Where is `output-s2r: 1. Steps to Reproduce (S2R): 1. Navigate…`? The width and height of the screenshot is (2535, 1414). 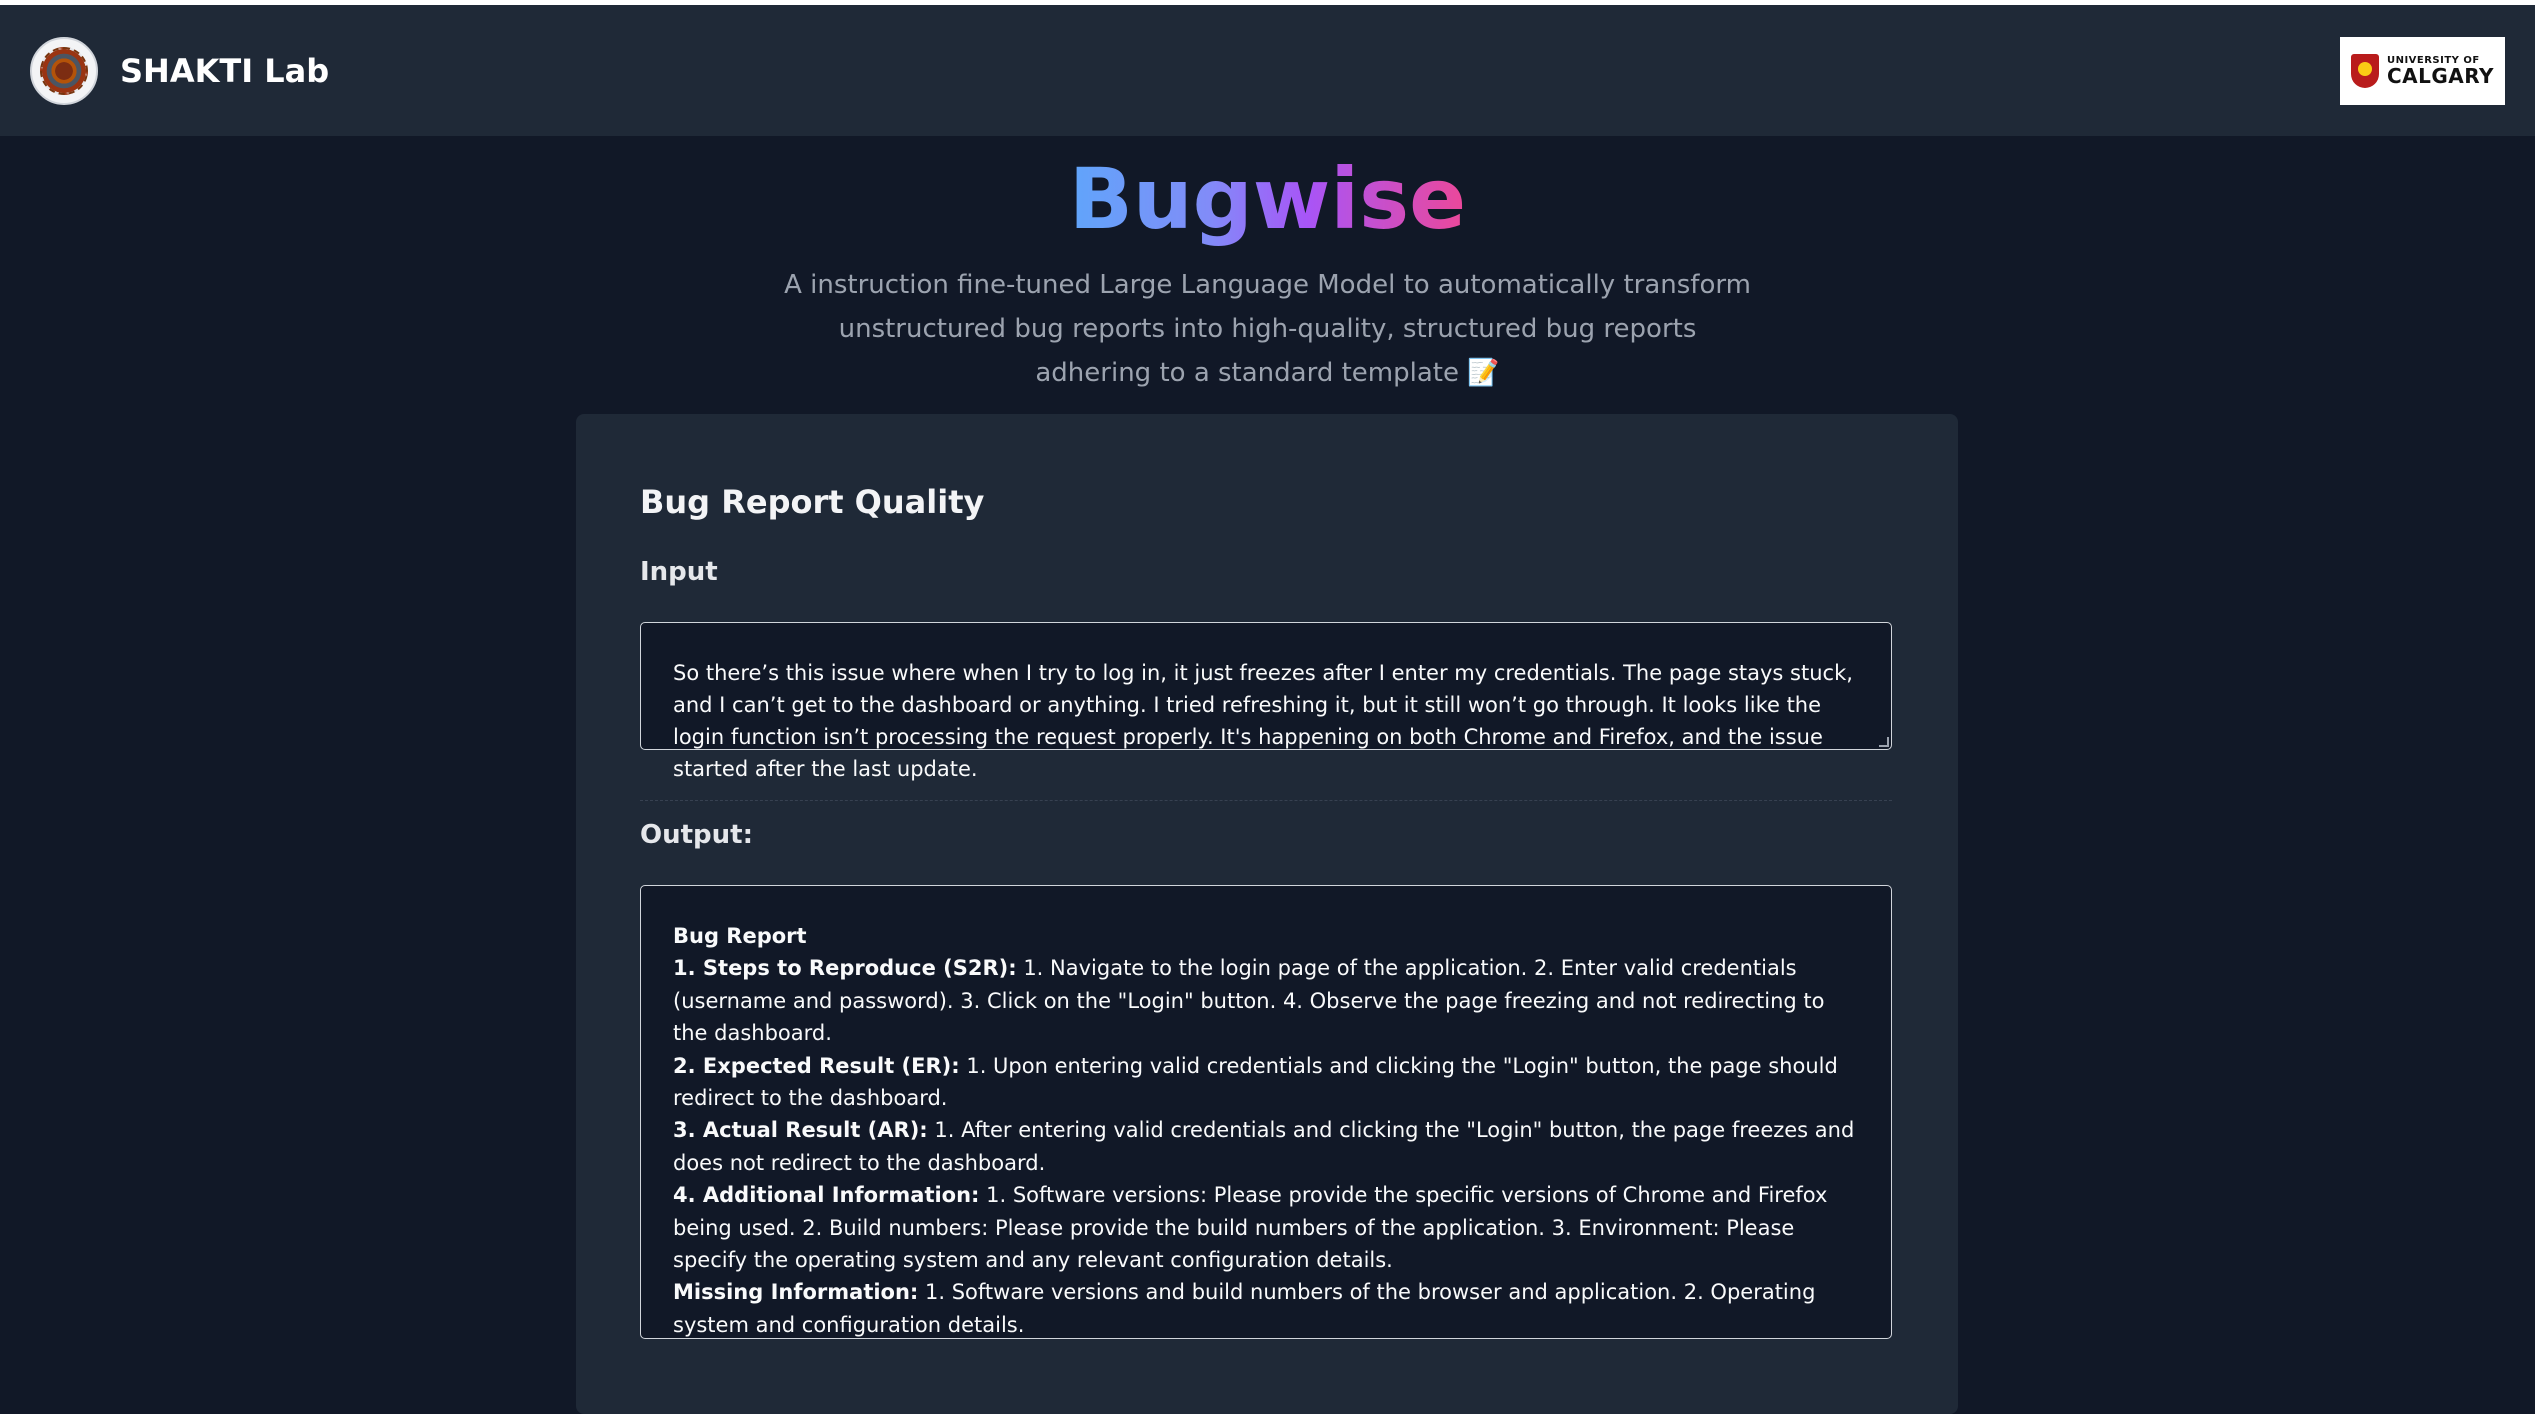
output-s2r: 1. Steps to Reproduce (S2R): 1. Navigate… is located at coordinates (1249, 1001).